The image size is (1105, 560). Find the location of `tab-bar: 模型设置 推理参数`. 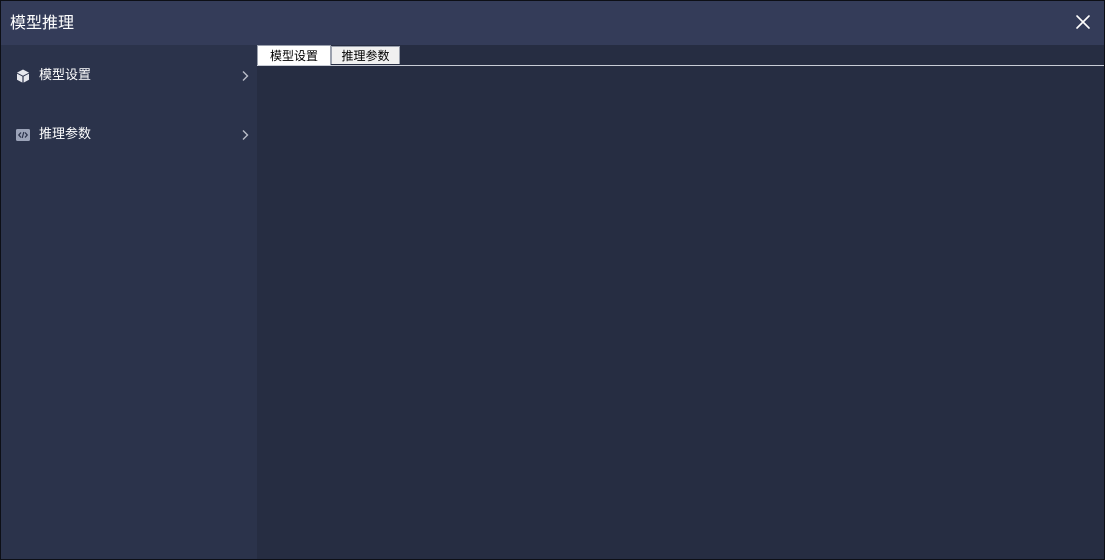

tab-bar: 模型设置 推理参数 is located at coordinates (680, 55).